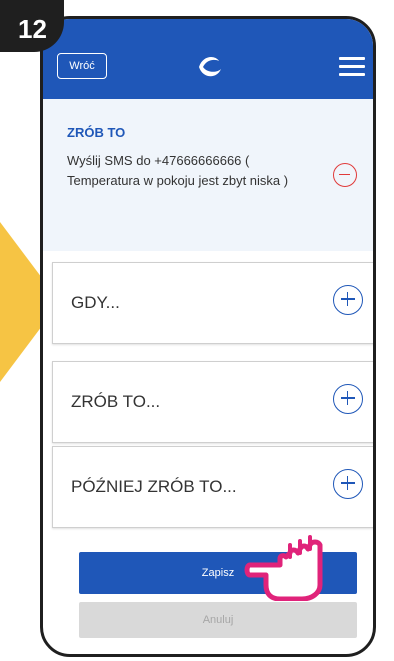 This screenshot has height=661, width=394. What do you see at coordinates (218, 620) in the screenshot?
I see `cancel-button: Anuluj` at bounding box center [218, 620].